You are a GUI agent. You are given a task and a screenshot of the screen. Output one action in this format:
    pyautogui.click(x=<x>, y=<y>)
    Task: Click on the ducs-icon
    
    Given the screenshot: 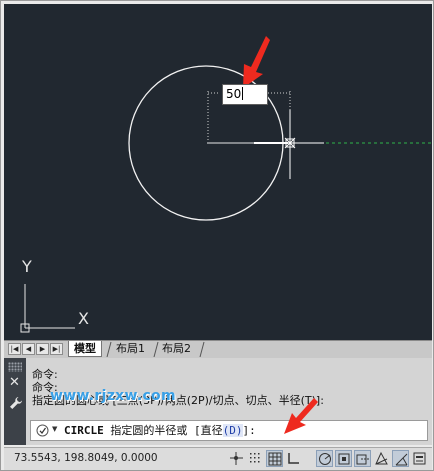 What is the action you would take?
    pyautogui.click(x=381, y=458)
    